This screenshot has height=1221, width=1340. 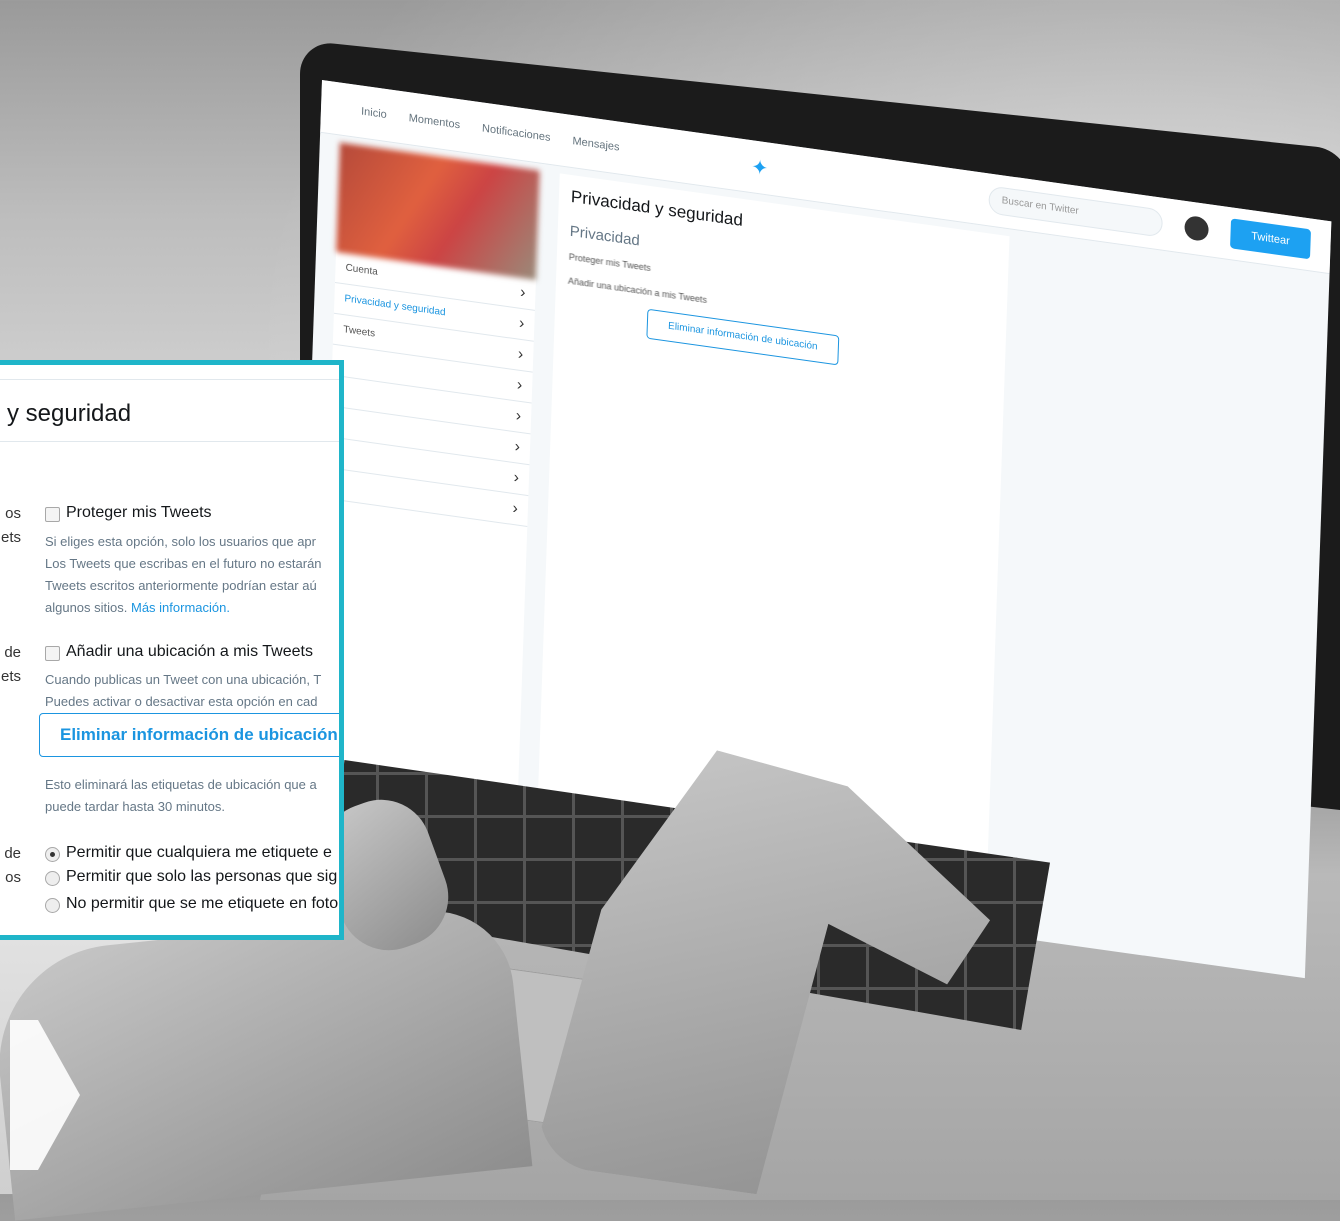 I want to click on nav-notifications: Notificaciones, so click(x=516, y=133).